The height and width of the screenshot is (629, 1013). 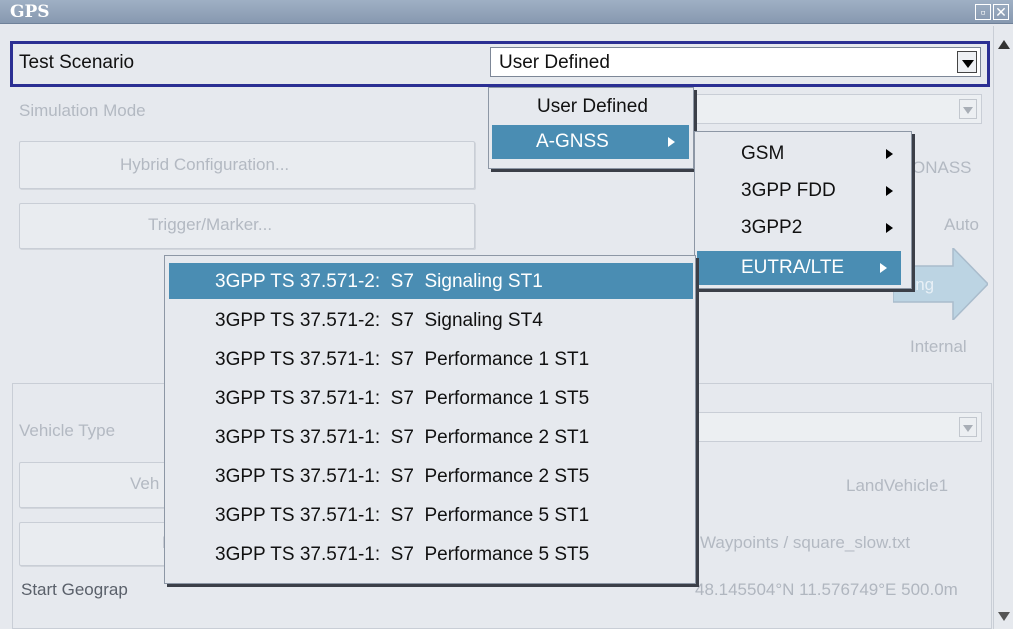 What do you see at coordinates (1004, 616) in the screenshot?
I see `scroll-down-icon` at bounding box center [1004, 616].